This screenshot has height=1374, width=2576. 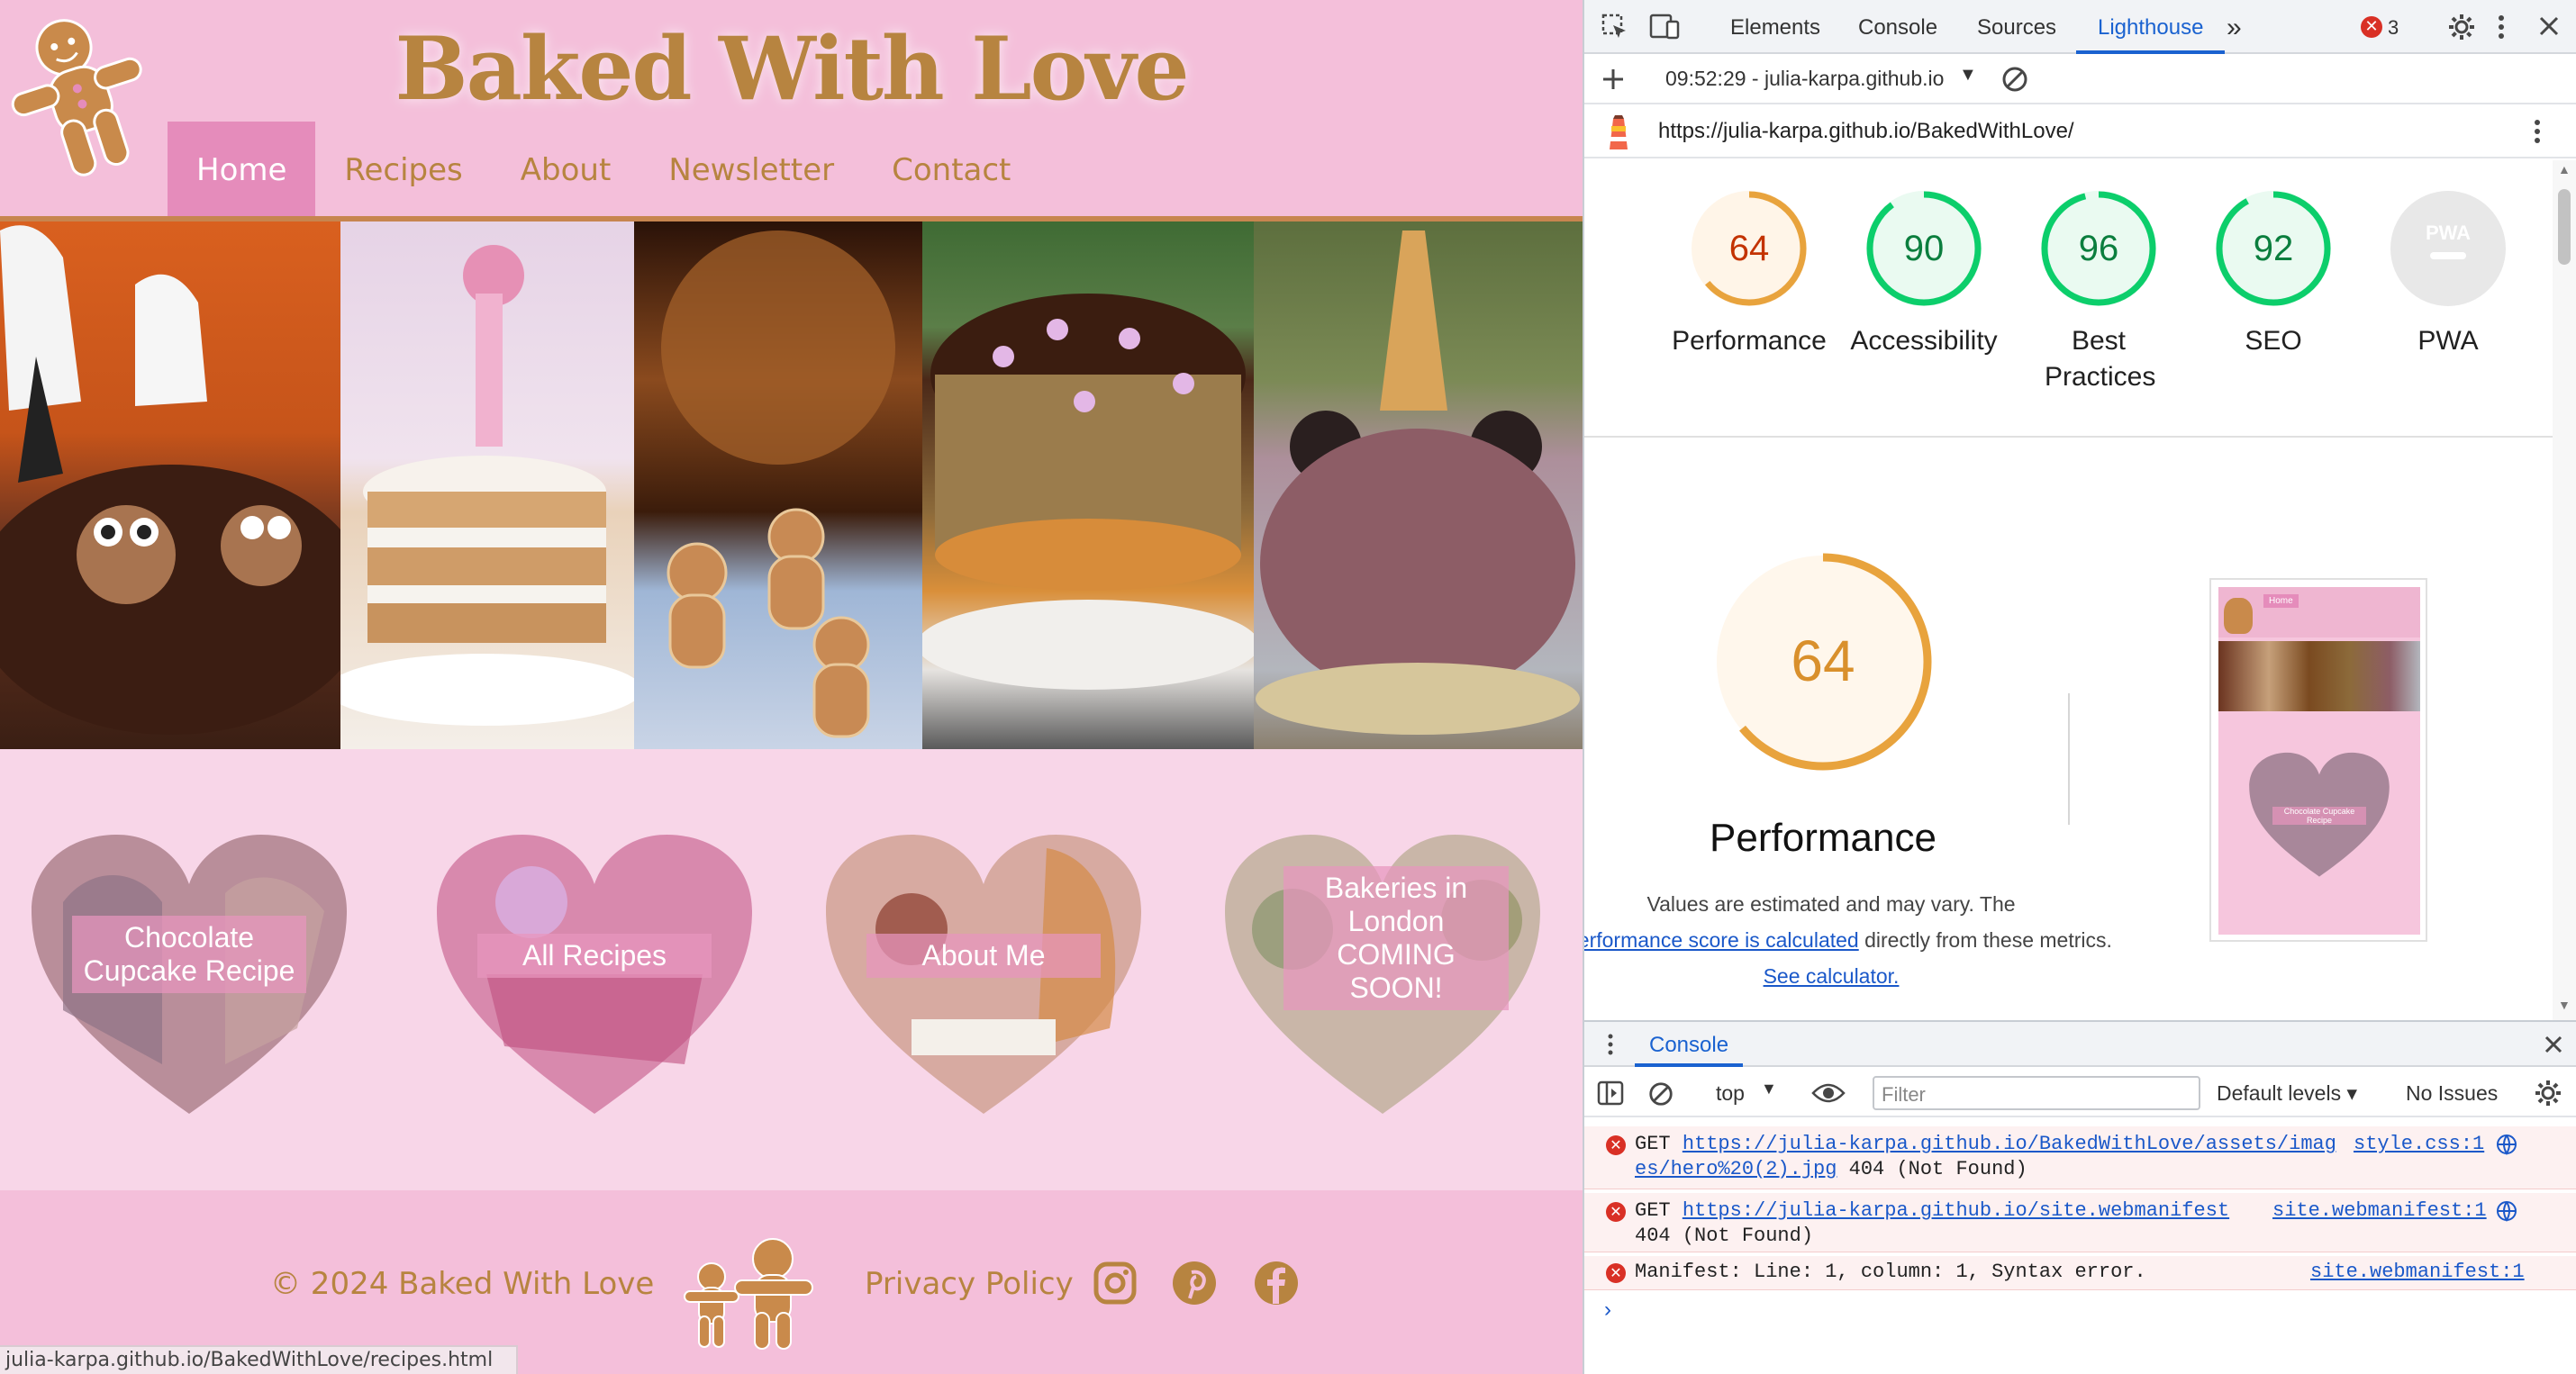 I want to click on facebook-icon, so click(x=1276, y=1283).